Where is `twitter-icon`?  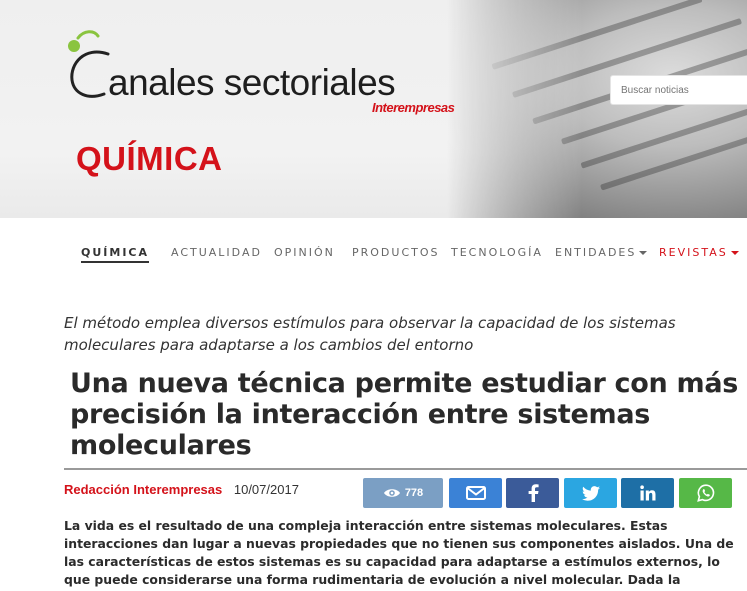
twitter-icon is located at coordinates (590, 493).